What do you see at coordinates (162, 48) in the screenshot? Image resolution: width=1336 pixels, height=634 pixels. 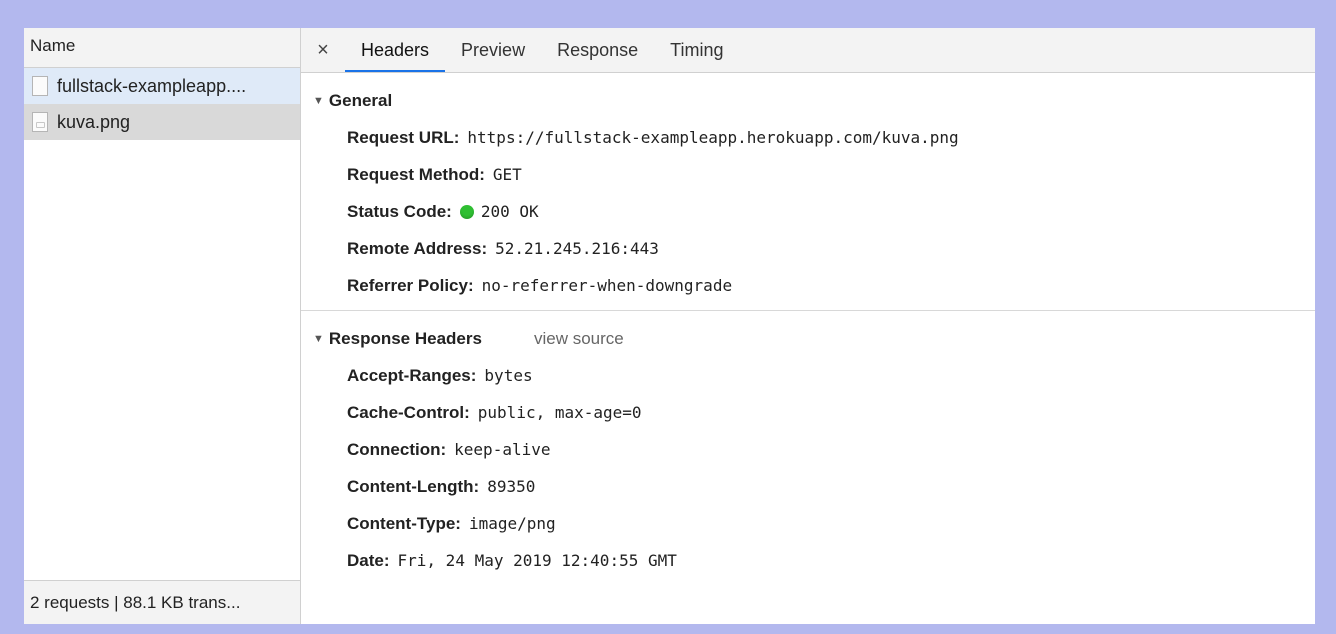 I see `name-column-header: Name` at bounding box center [162, 48].